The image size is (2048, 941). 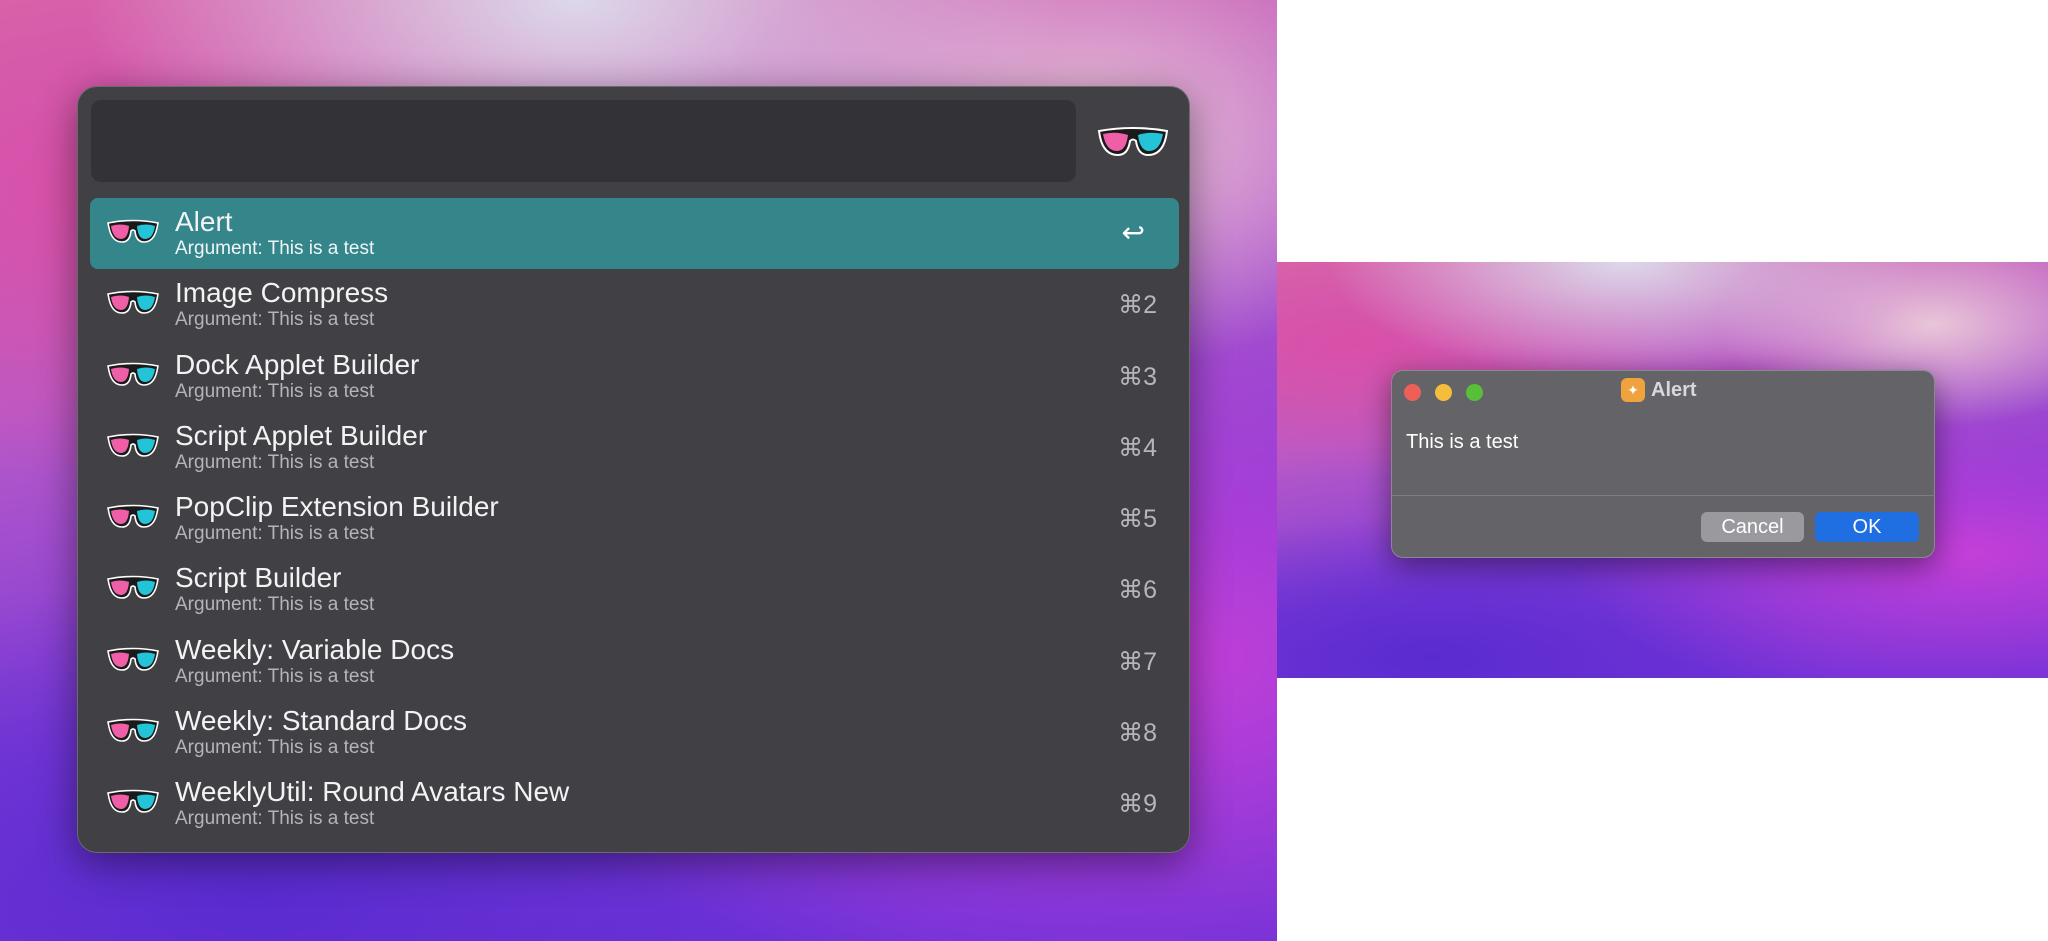 I want to click on result-shortcut: ⌘5, so click(x=1137, y=519).